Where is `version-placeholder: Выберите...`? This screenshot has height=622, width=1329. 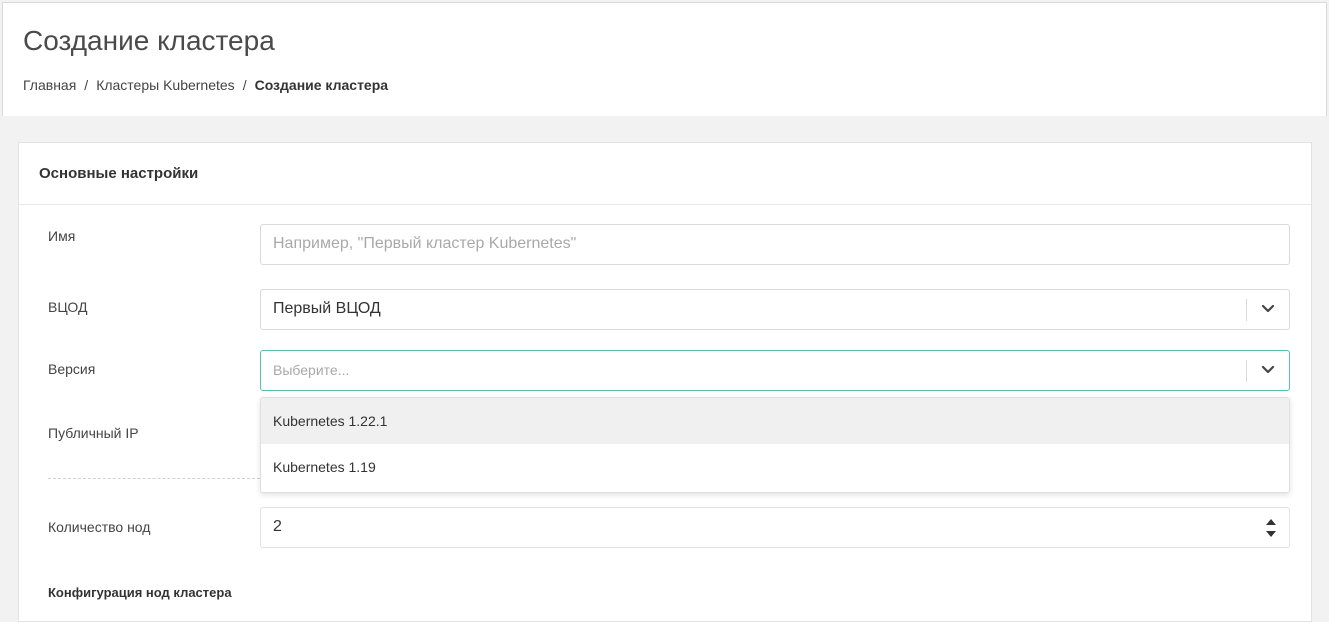 version-placeholder: Выберите... is located at coordinates (311, 370).